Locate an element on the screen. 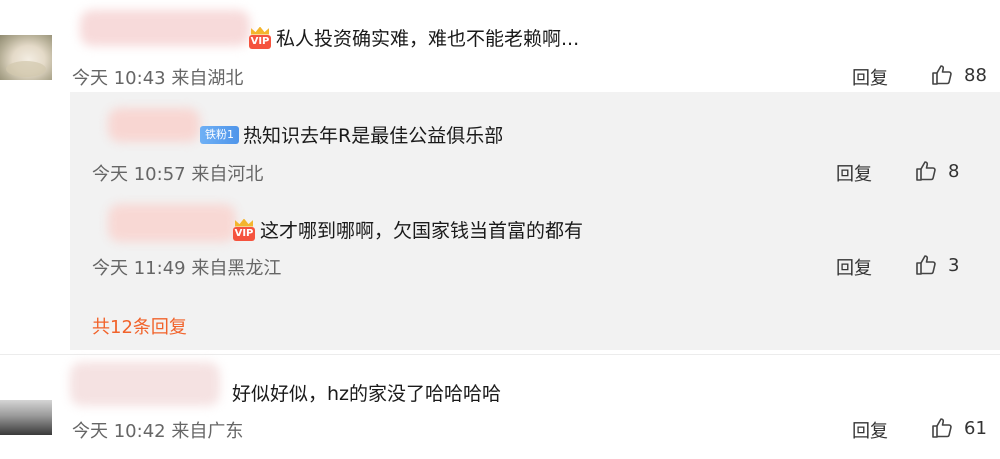  like-button: 3 is located at coordinates (936, 265).